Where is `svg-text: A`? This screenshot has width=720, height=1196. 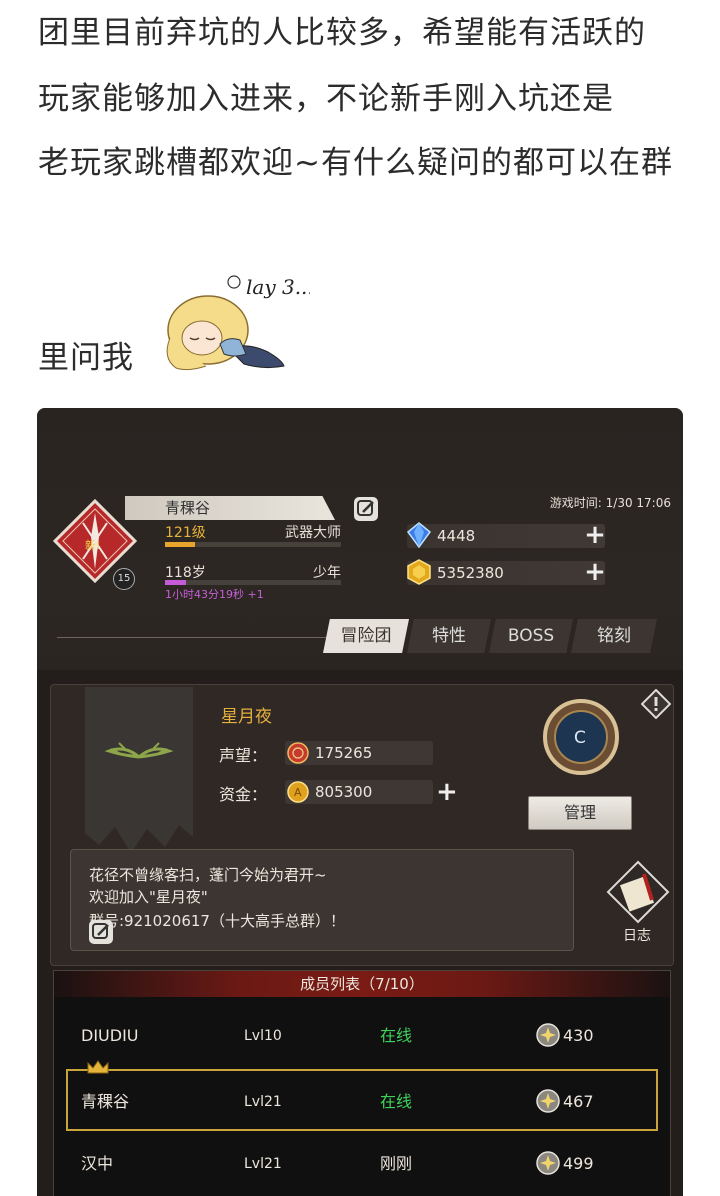 svg-text: A is located at coordinates (298, 792).